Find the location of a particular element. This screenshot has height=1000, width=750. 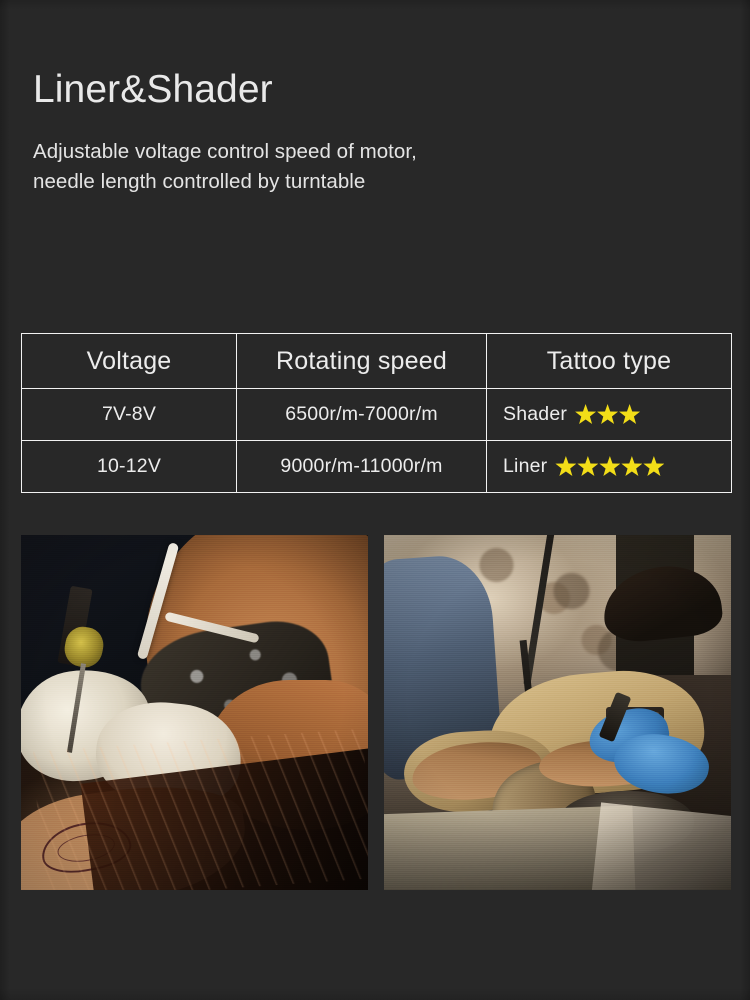

spec-table-head: Voltage Rotating speed Tattoo type is located at coordinates (376, 361).